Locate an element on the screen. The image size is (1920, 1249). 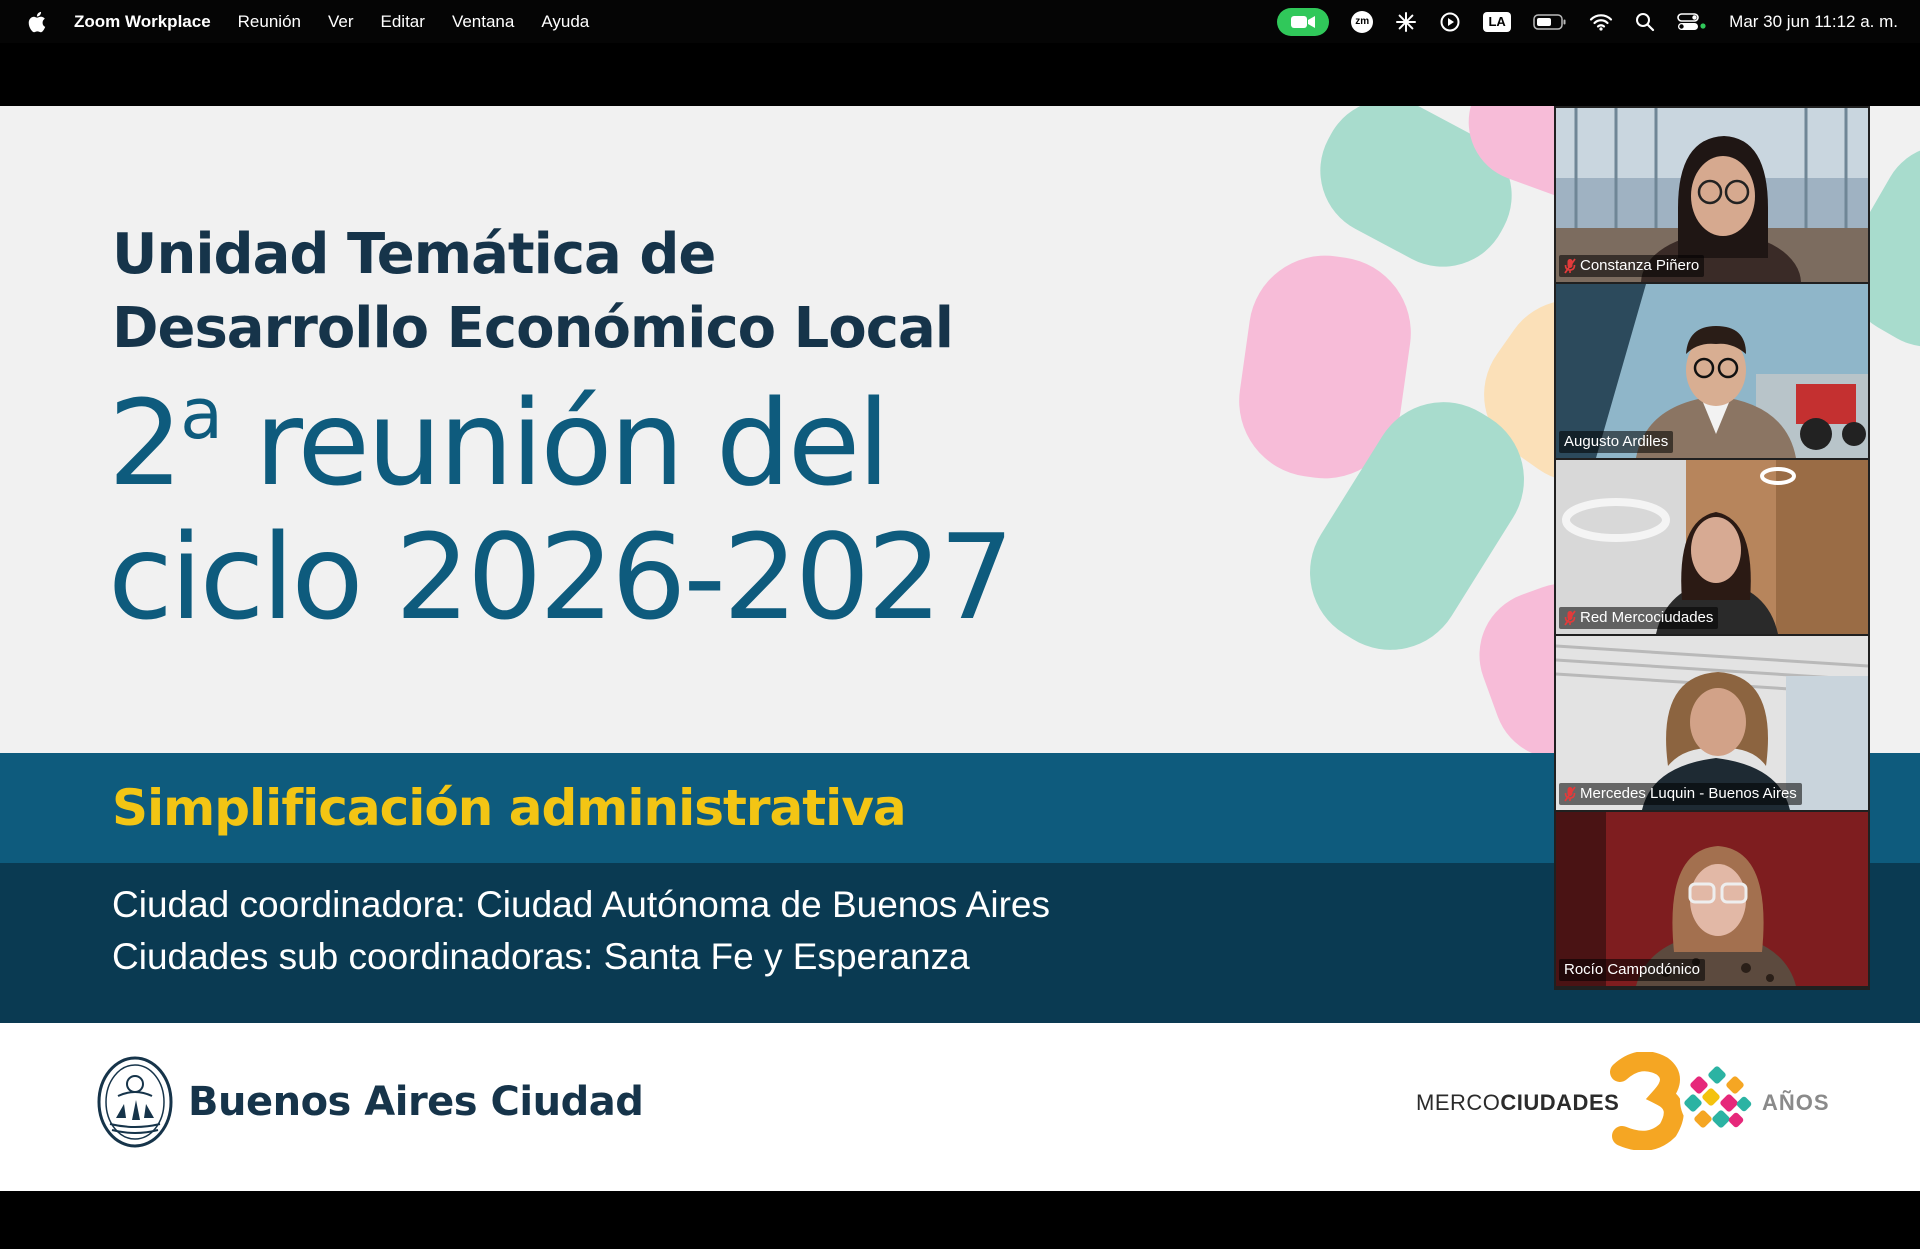
wifi-icon is located at coordinates (1601, 22).